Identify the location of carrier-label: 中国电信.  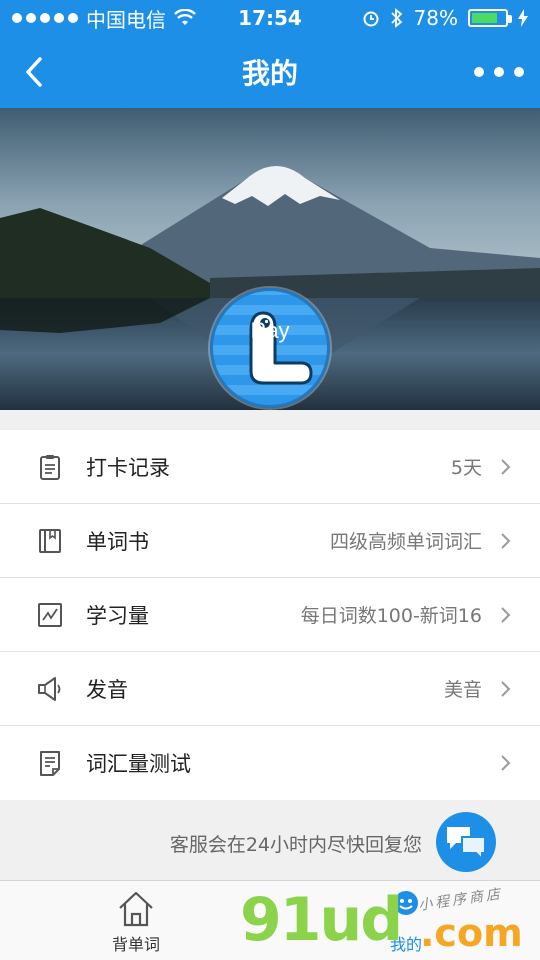
(126, 19).